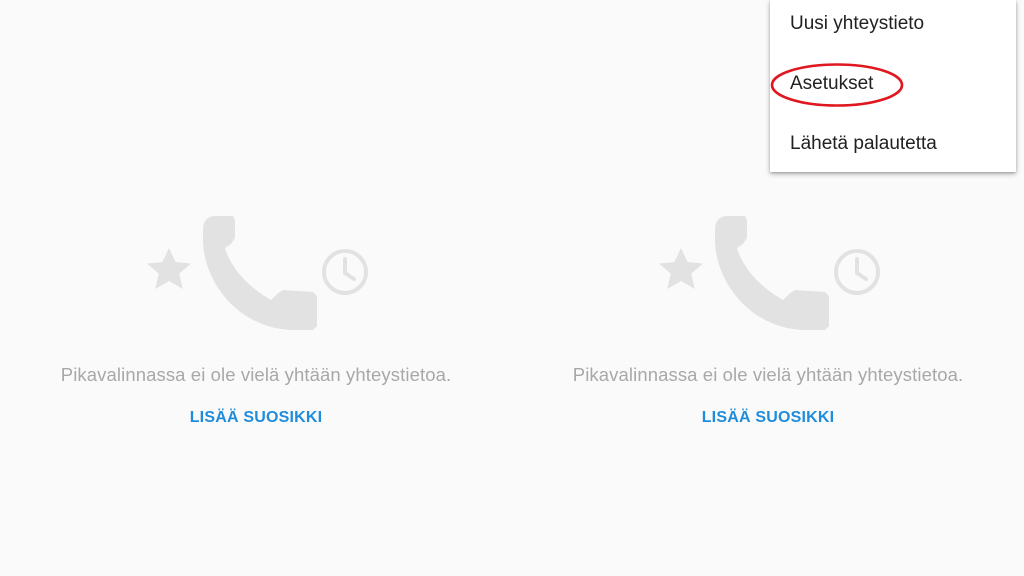 The height and width of the screenshot is (576, 1024). What do you see at coordinates (831, 84) in the screenshot?
I see `menu-item-settings: Asetukset` at bounding box center [831, 84].